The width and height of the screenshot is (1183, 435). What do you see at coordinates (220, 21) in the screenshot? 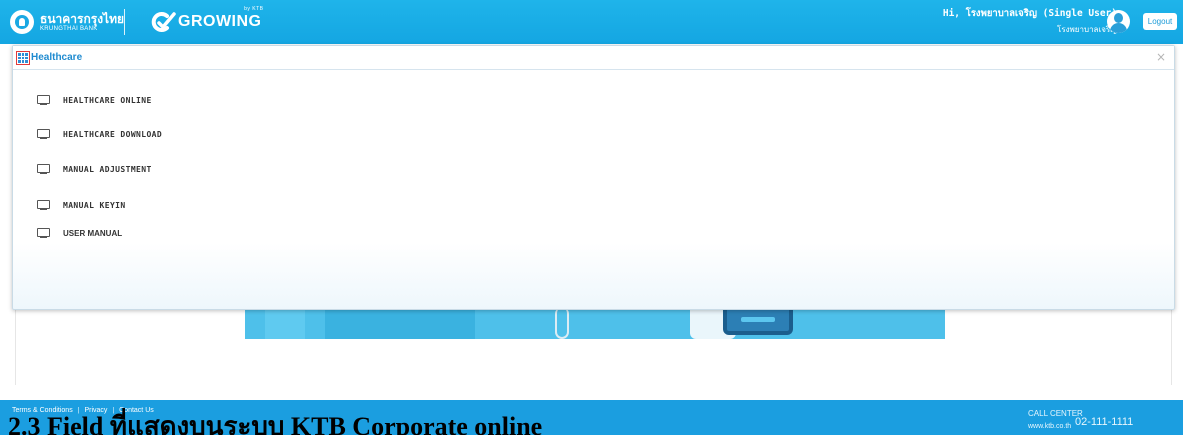
I see `growing-logo-text: GROWING` at bounding box center [220, 21].